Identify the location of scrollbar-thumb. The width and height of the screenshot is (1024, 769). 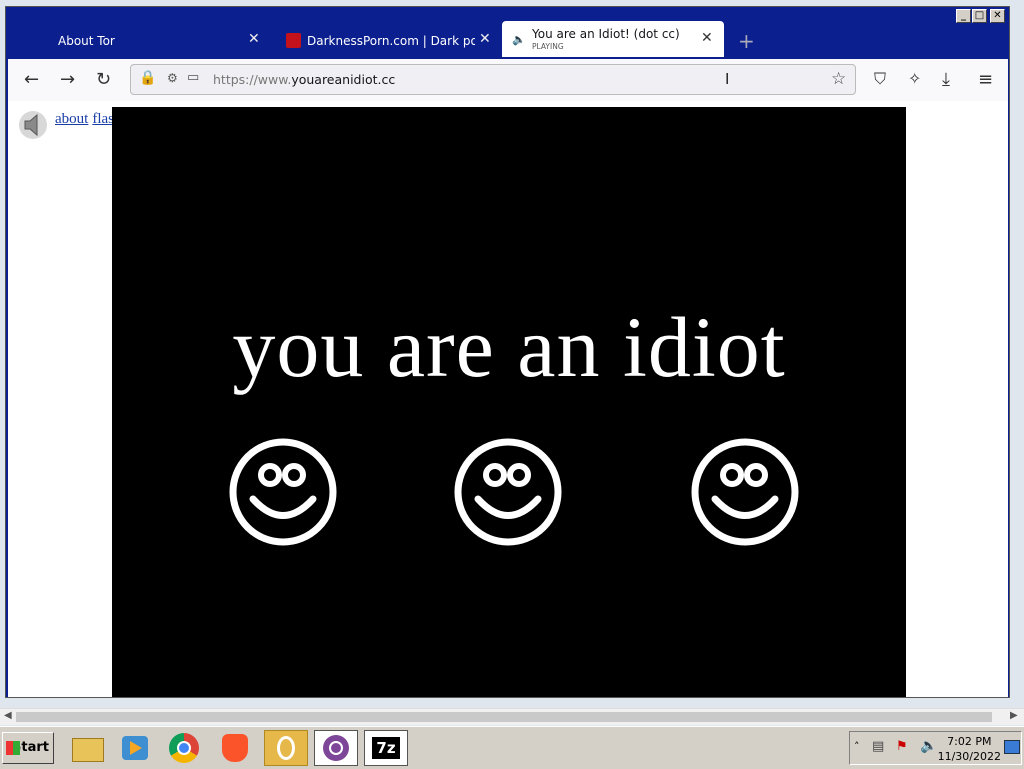
(504, 717).